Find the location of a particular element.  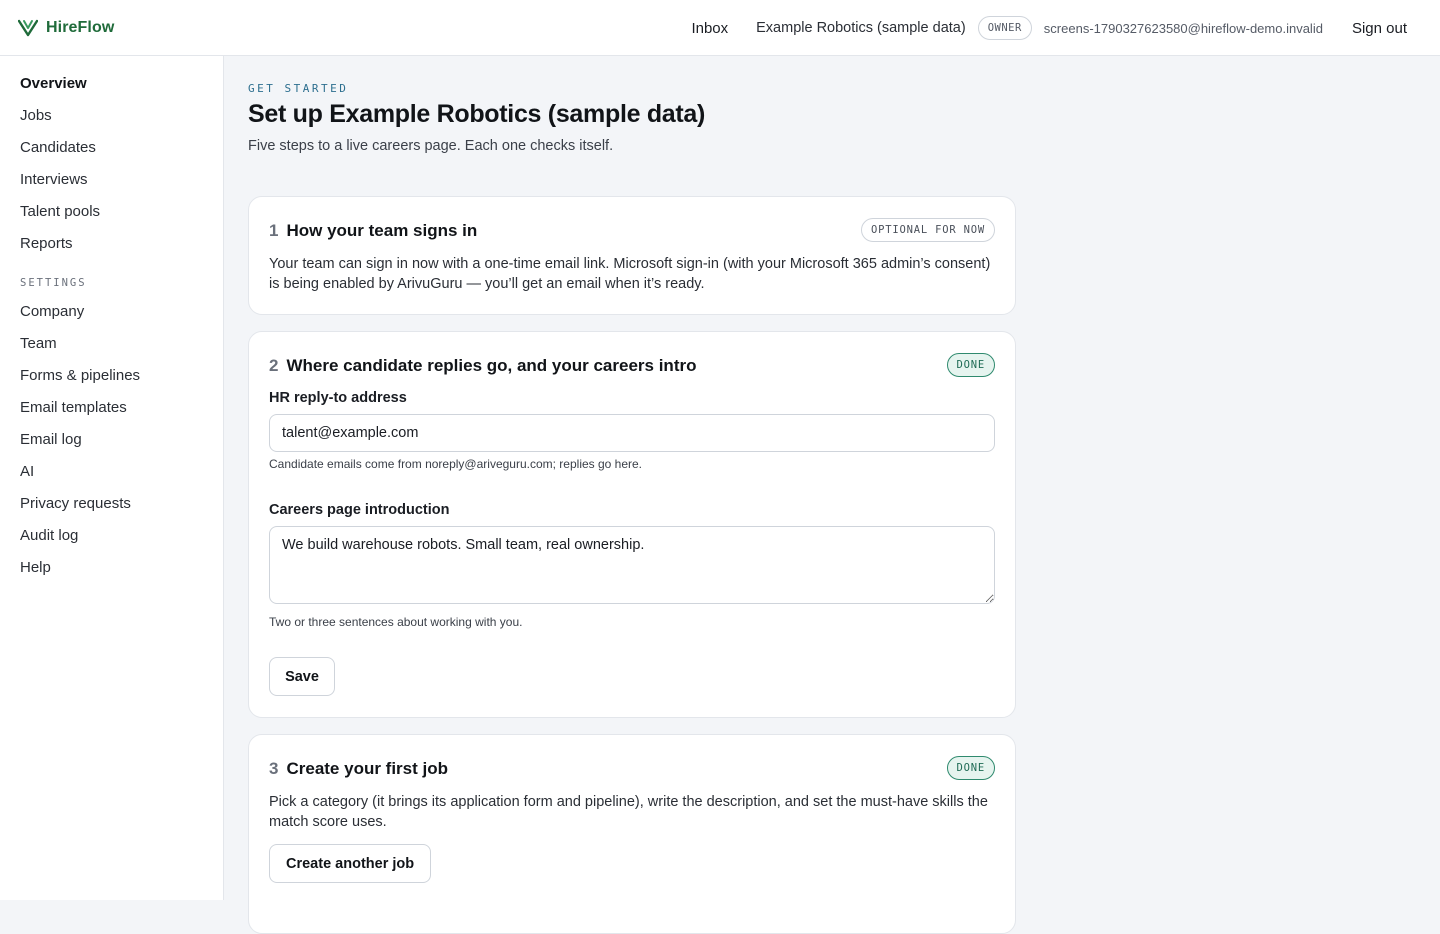

brand: HireFlow is located at coordinates (66, 28).